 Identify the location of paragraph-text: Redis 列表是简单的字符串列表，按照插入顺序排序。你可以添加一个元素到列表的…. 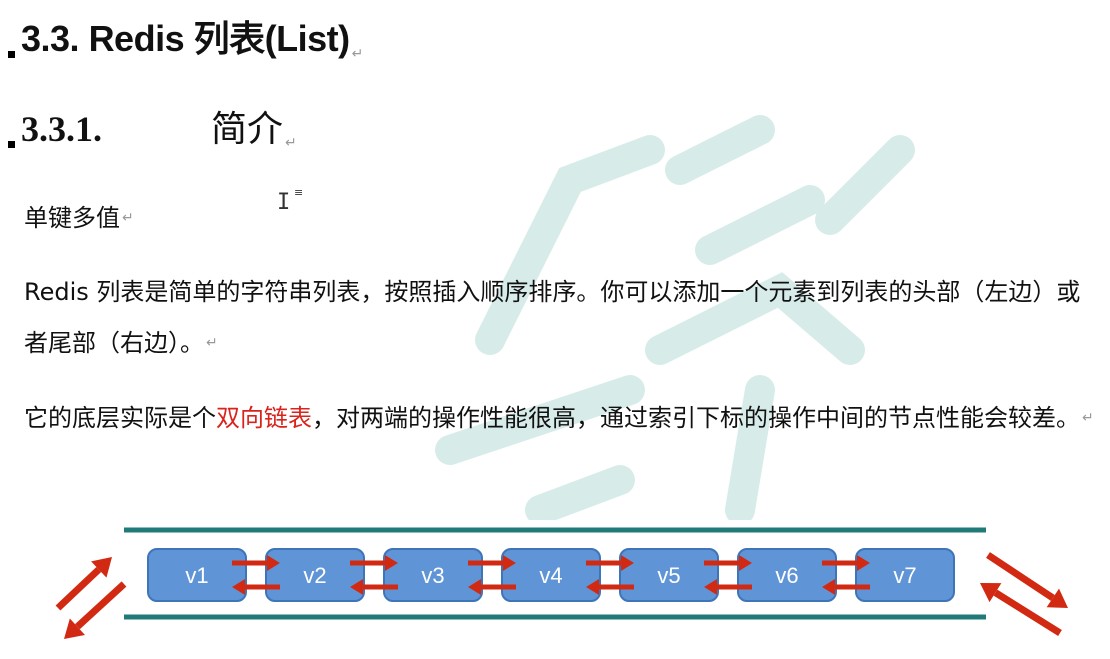
(552, 317).